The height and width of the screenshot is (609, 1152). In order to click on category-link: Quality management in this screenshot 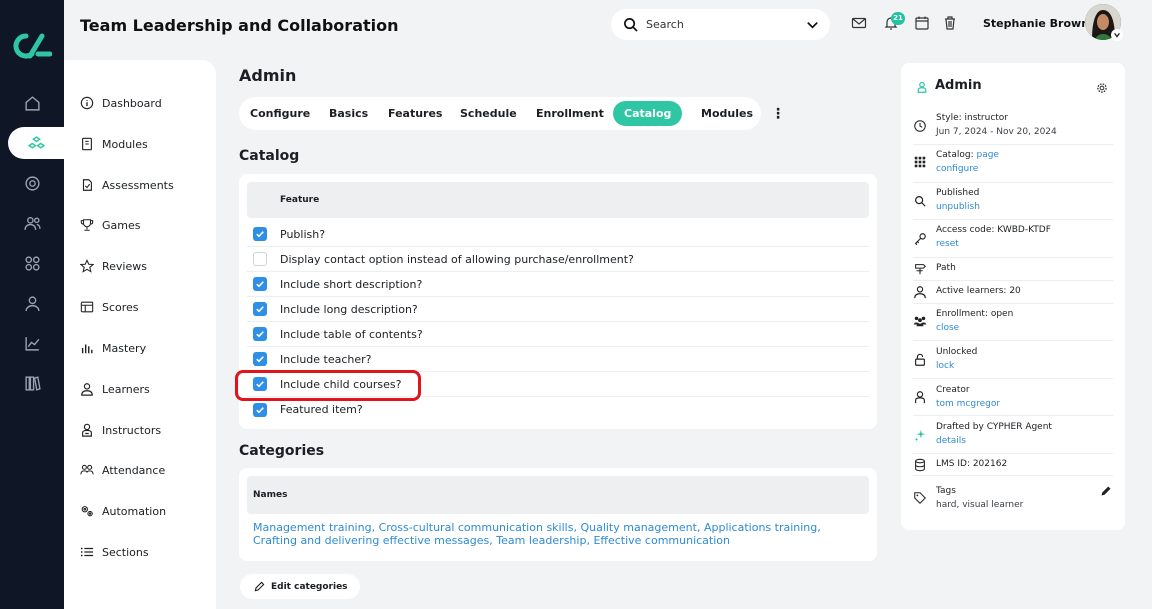, I will do `click(638, 527)`.